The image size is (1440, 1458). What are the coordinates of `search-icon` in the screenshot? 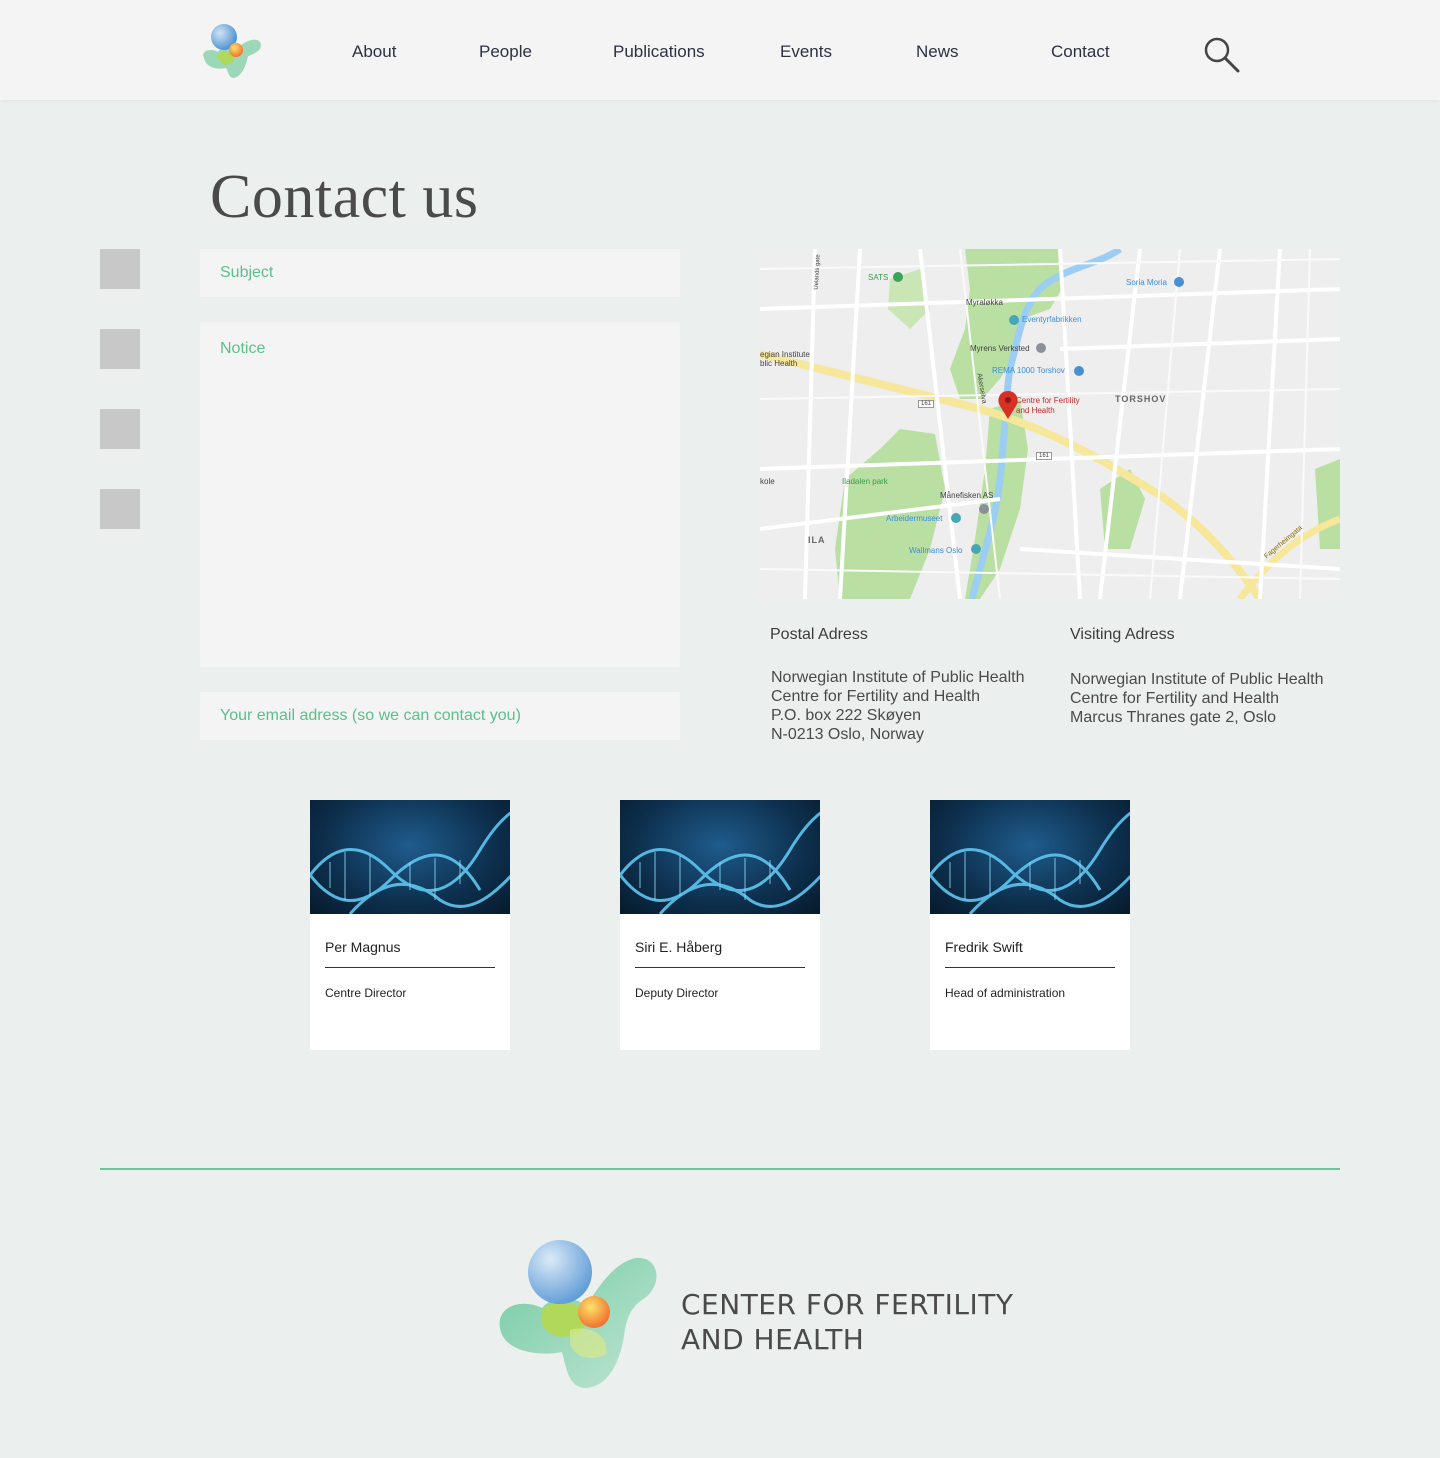 It's located at (1221, 54).